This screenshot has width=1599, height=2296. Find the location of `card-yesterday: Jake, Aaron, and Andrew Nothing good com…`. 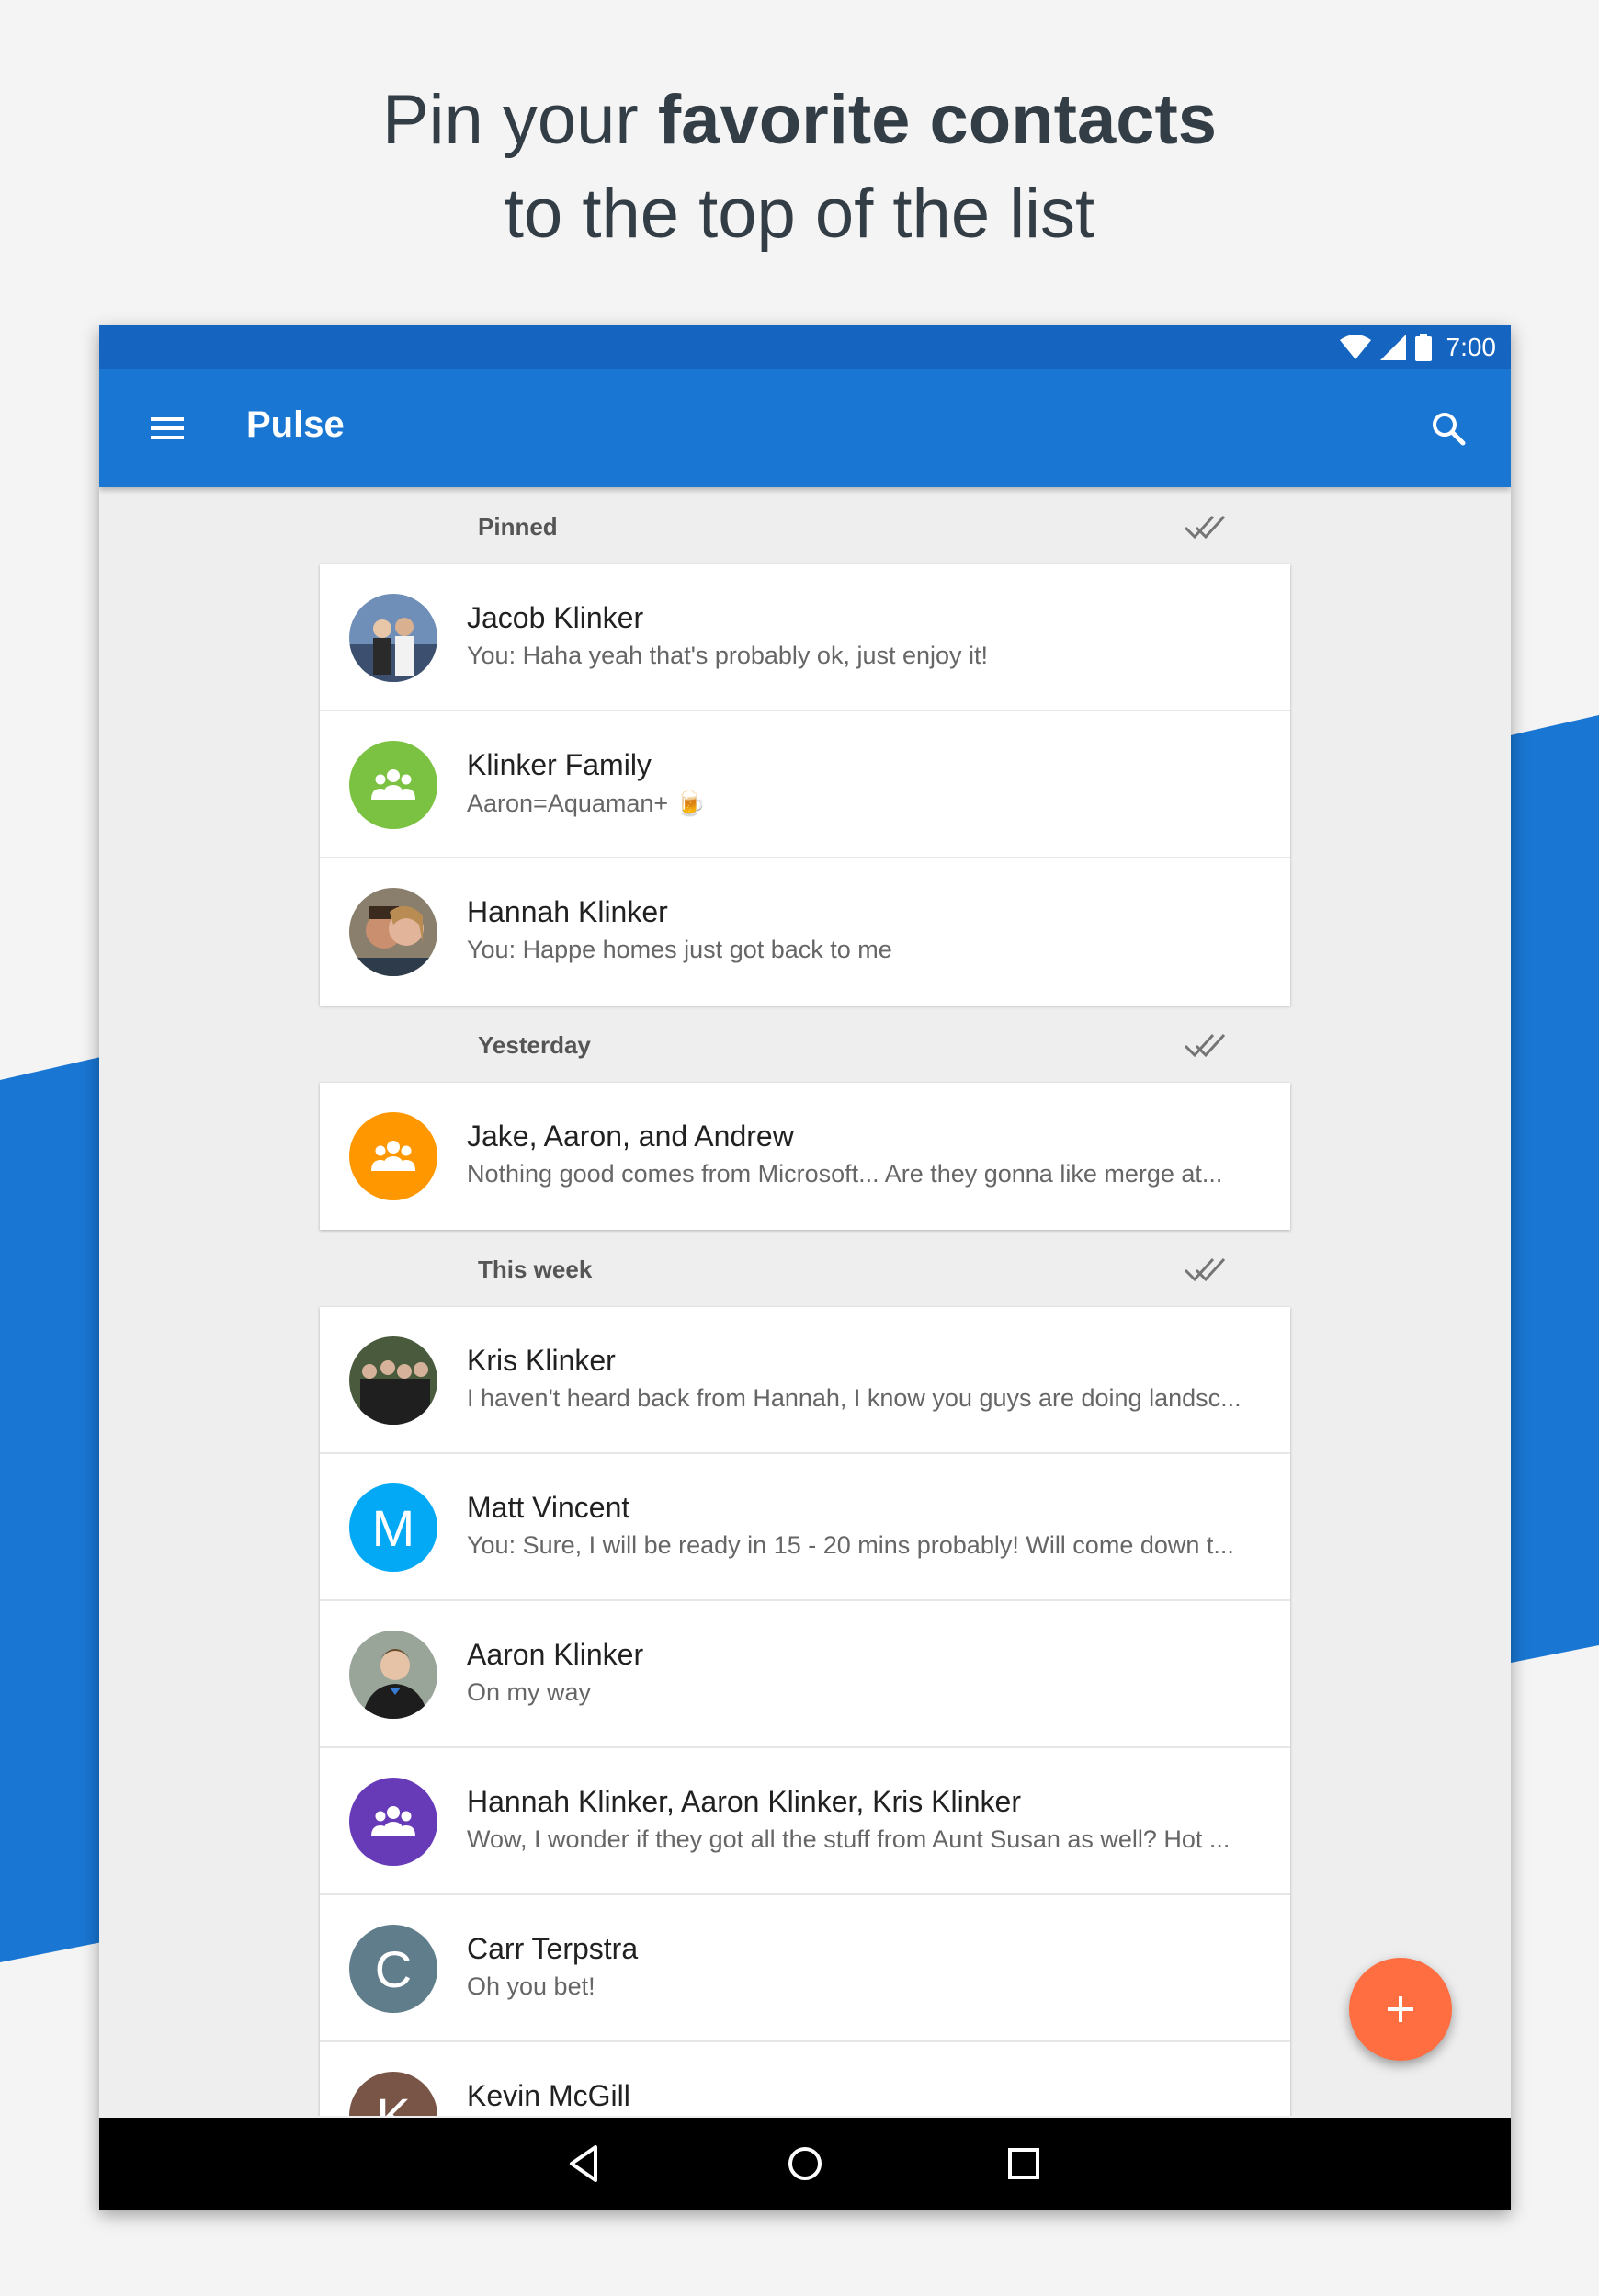

card-yesterday: Jake, Aaron, and Andrew Nothing good com… is located at coordinates (805, 1157).